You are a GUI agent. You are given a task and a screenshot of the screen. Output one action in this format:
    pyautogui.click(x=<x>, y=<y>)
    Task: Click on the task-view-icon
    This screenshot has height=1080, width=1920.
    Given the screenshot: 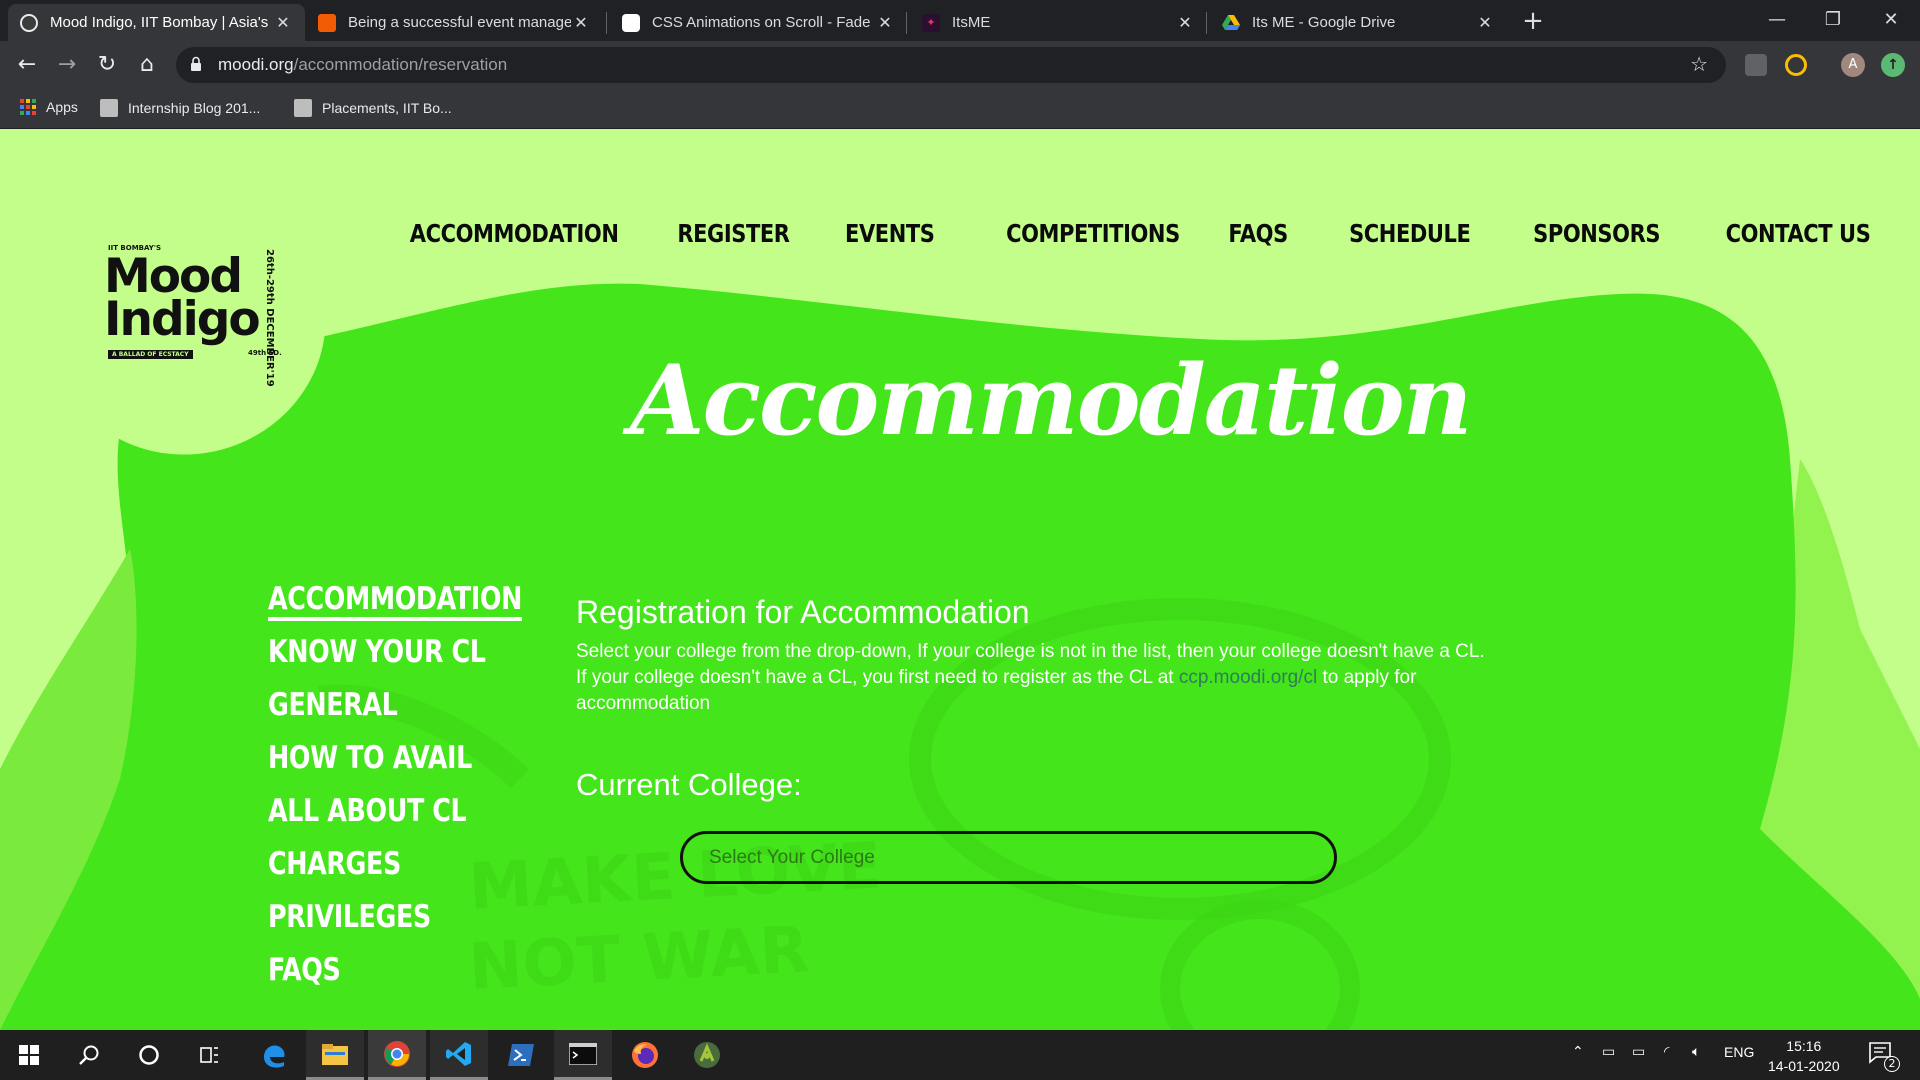 What is the action you would take?
    pyautogui.click(x=209, y=1055)
    